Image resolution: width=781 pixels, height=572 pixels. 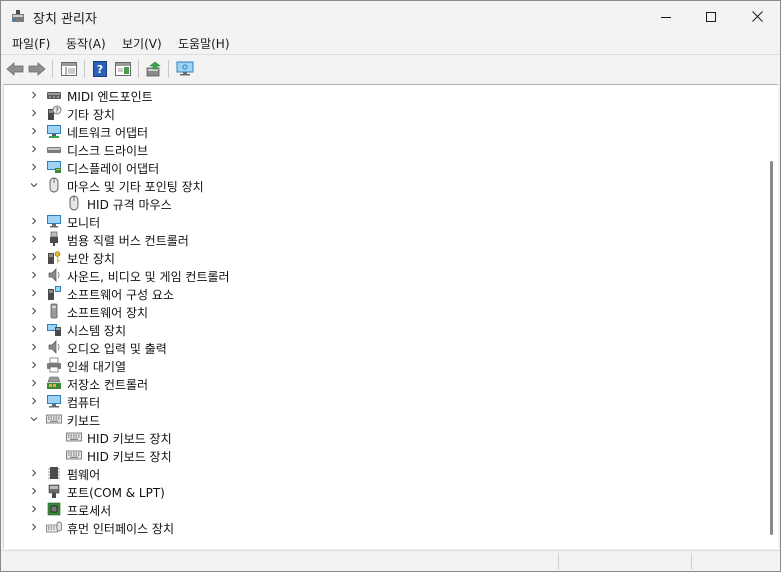 What do you see at coordinates (15, 69) in the screenshot?
I see `back-button` at bounding box center [15, 69].